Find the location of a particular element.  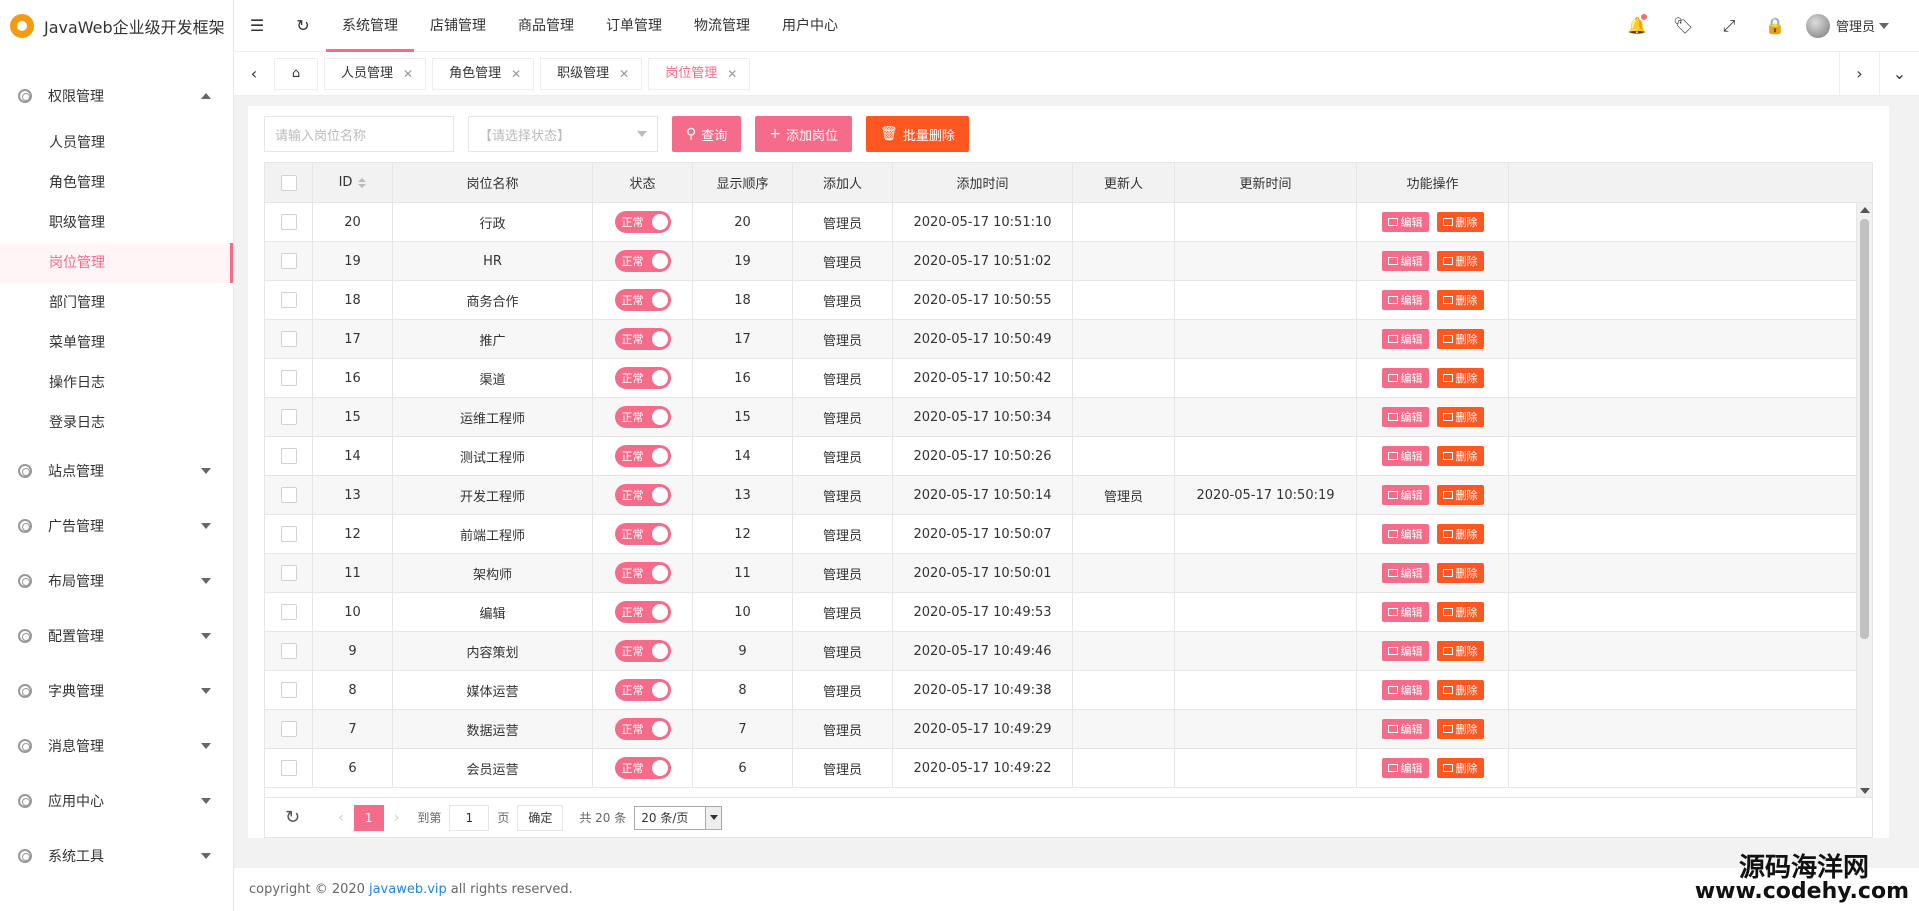

current-page: 1 is located at coordinates (368, 817).